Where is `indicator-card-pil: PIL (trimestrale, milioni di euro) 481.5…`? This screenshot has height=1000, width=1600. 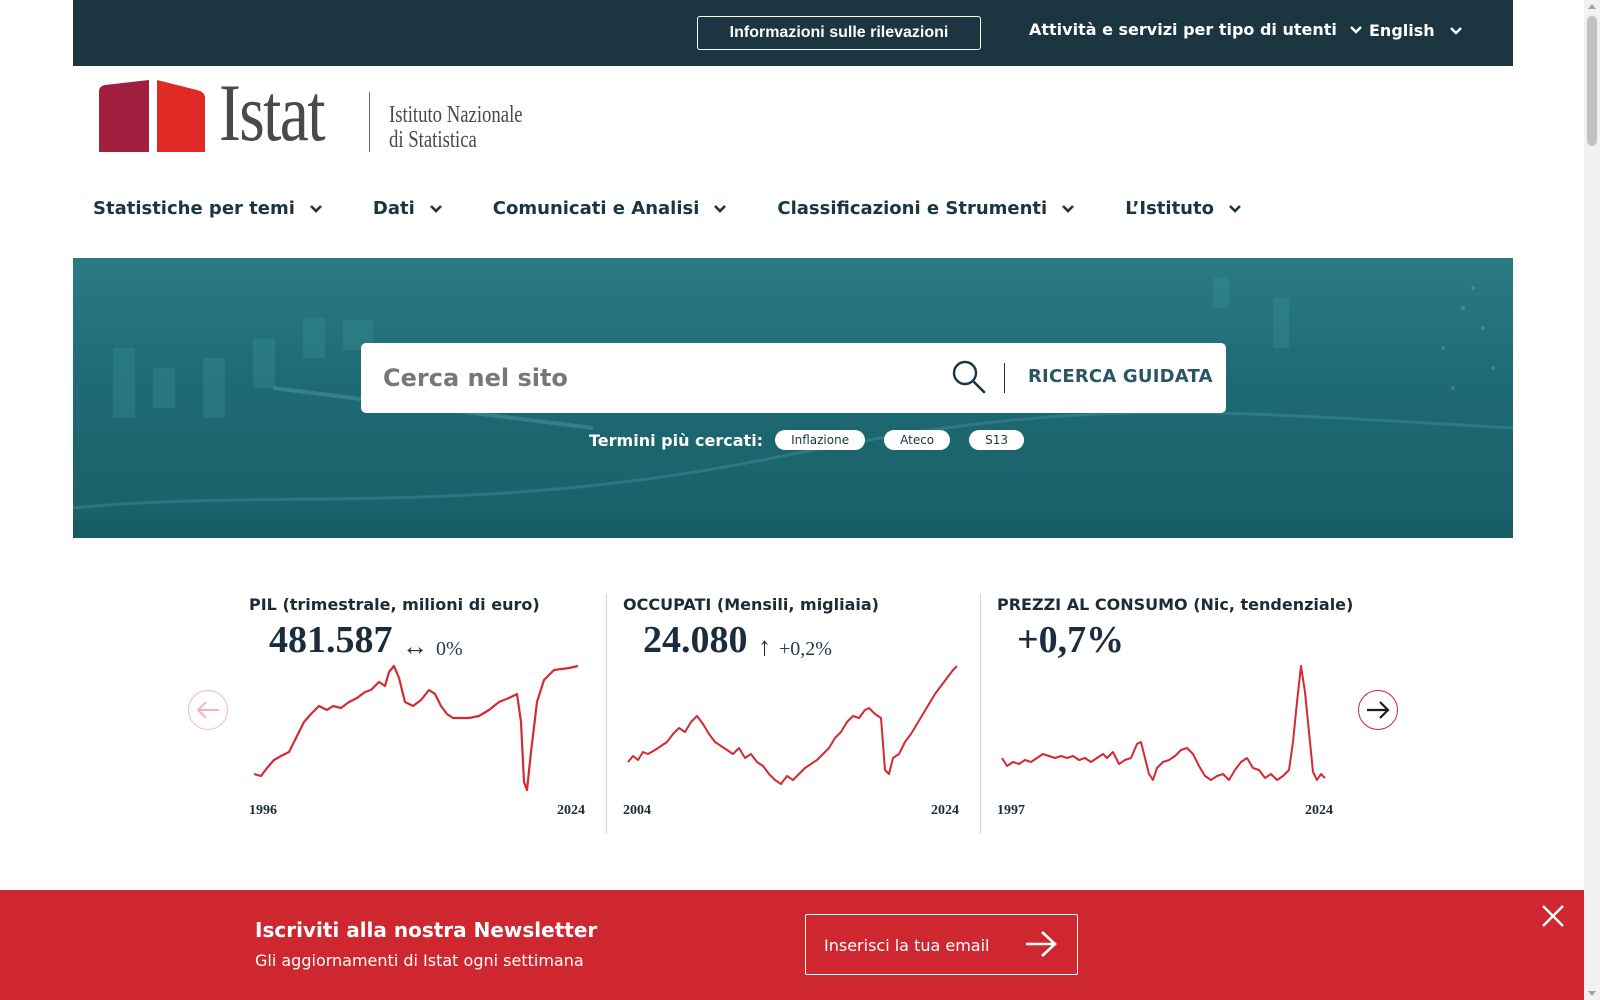
indicator-card-pil: PIL (trimestrale, milioni di euro) 481.5… is located at coordinates (419, 705).